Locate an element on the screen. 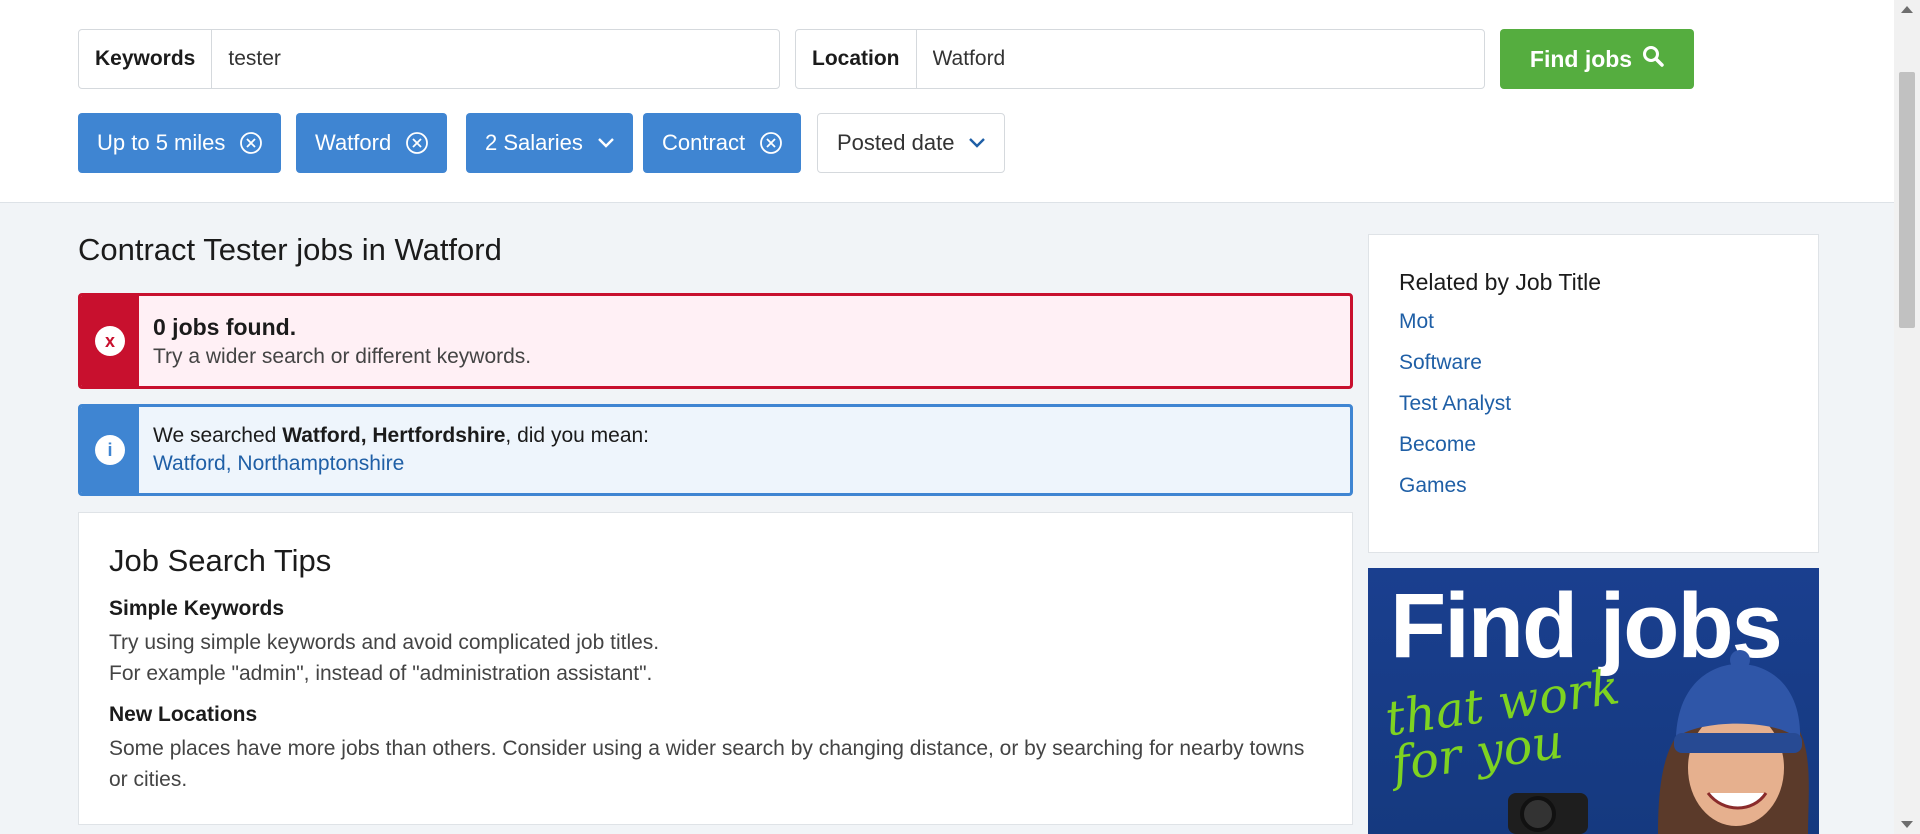  related-link-games: Games is located at coordinates (1593, 486).